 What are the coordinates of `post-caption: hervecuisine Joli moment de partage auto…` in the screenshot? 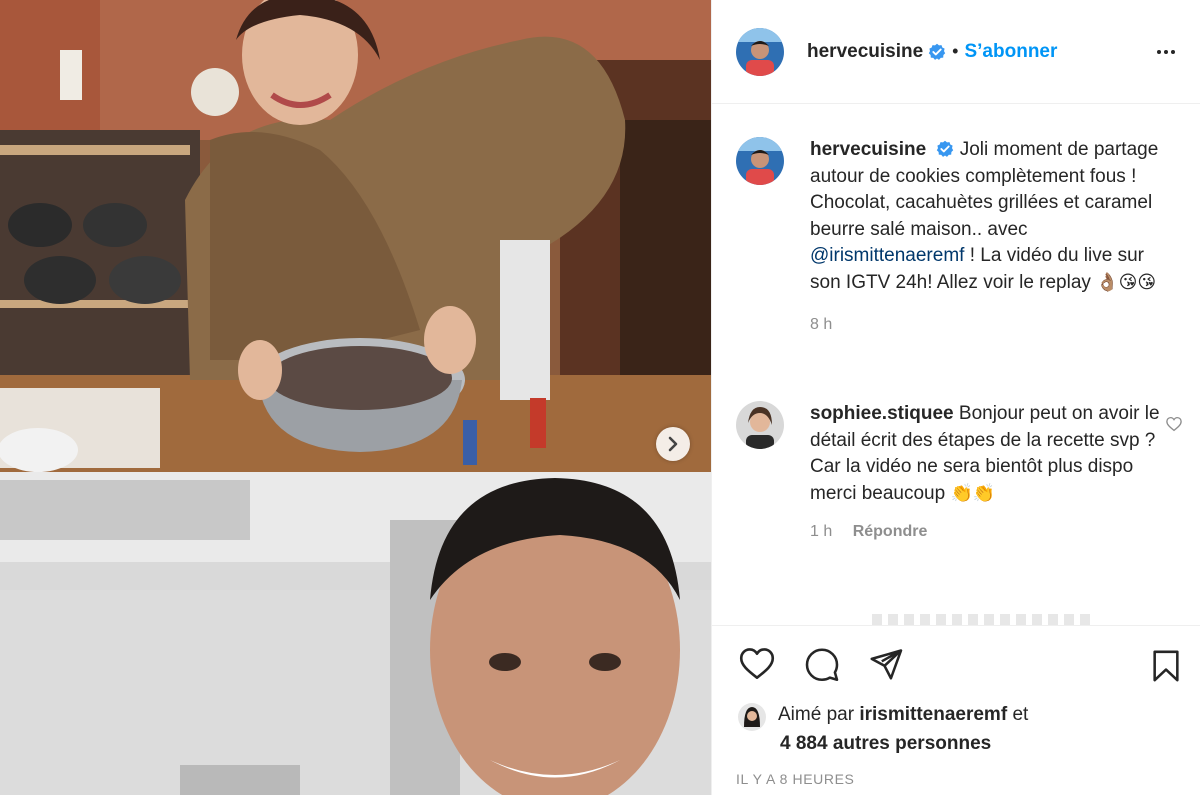 It's located at (956, 235).